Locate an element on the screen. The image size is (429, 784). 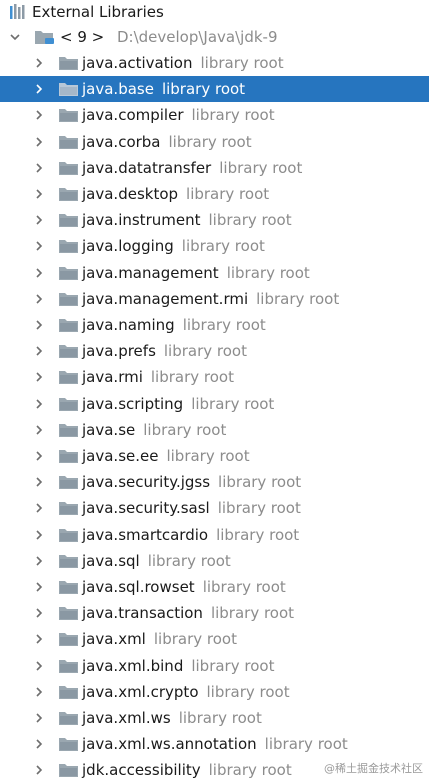
watermark: @稀土掘金技术社区 is located at coordinates (373, 768).